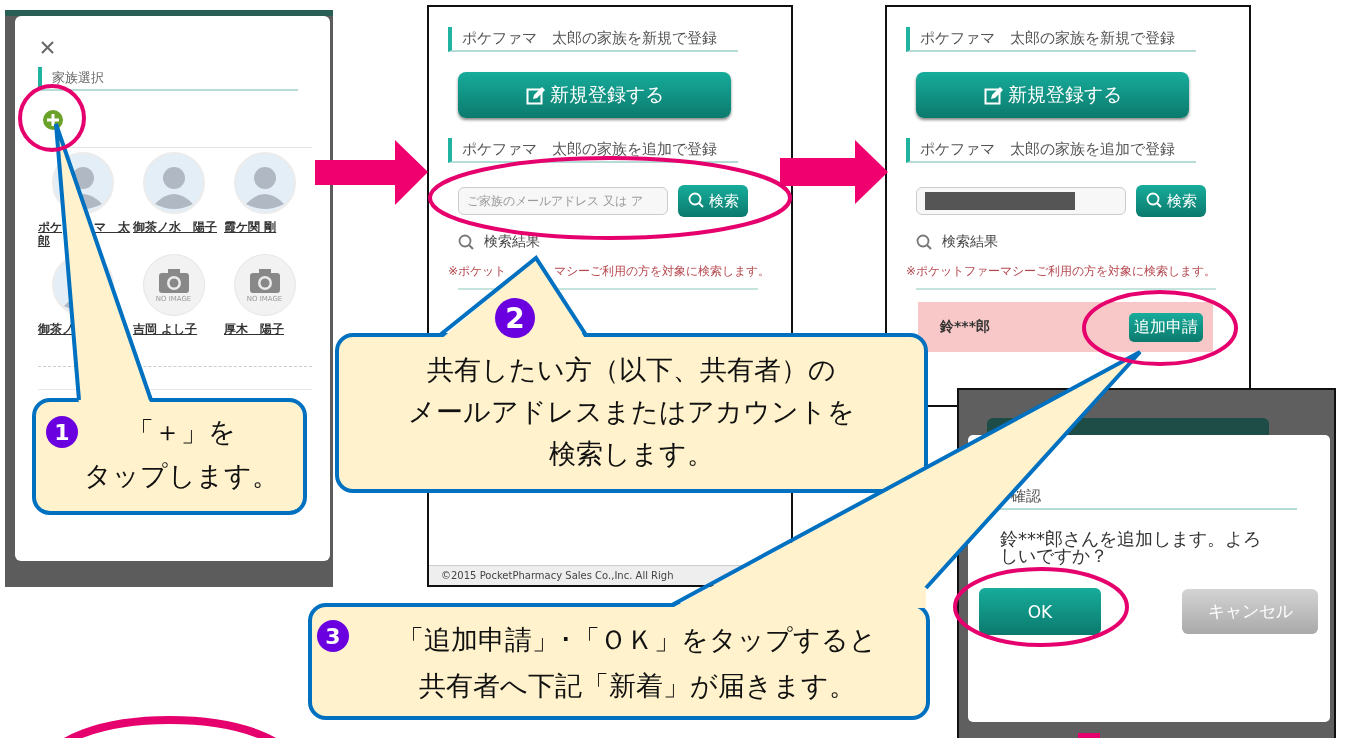  What do you see at coordinates (50, 227) in the screenshot?
I see `member-name-link: ポケ` at bounding box center [50, 227].